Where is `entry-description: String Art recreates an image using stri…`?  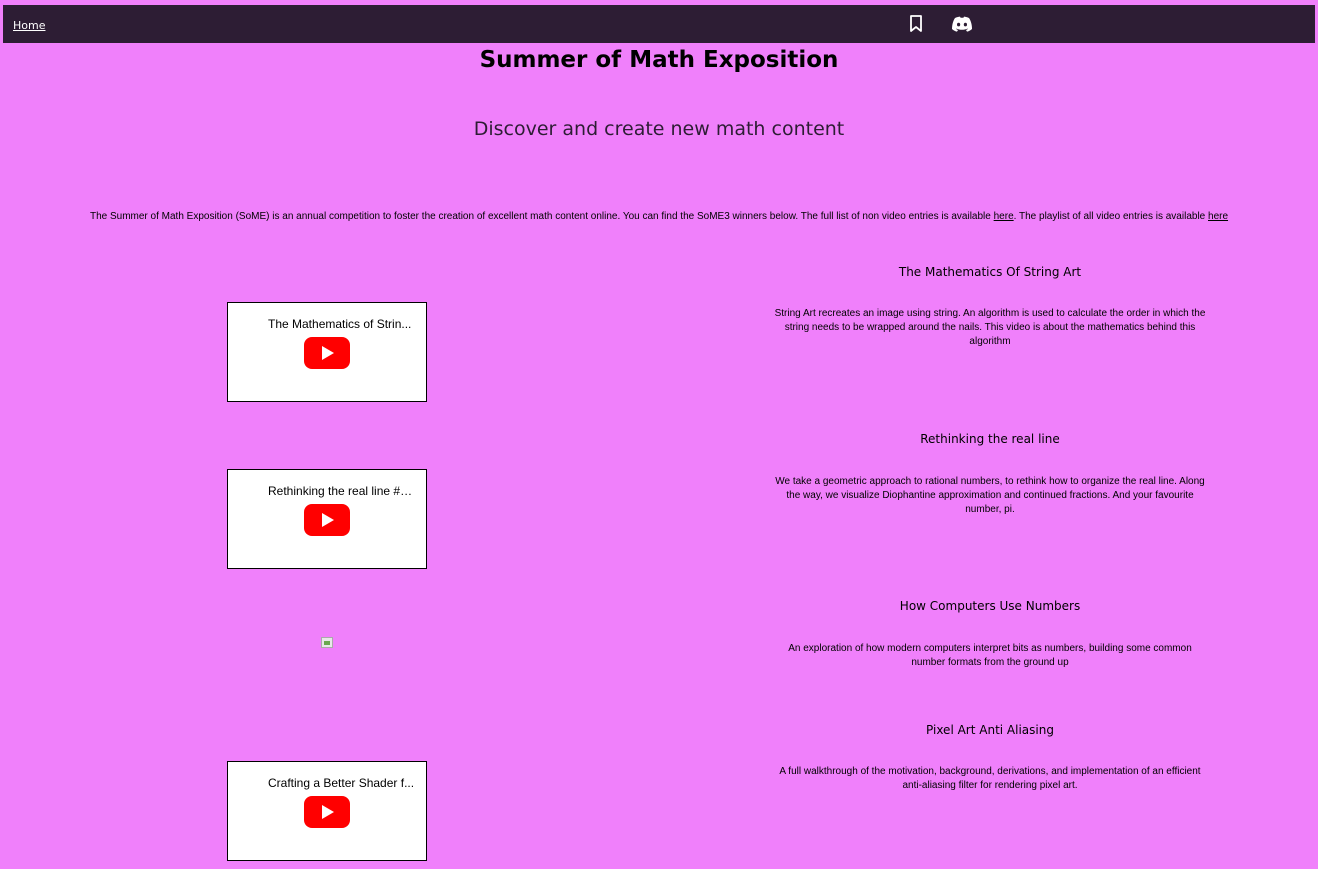
entry-description: String Art recreates an image using stri… is located at coordinates (990, 327).